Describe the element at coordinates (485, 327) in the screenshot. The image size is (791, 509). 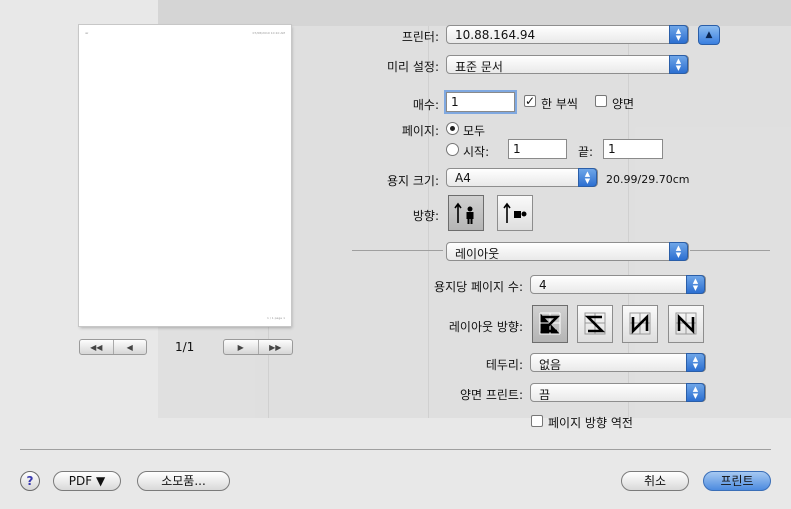
I see `layout-direction-label: 레이아웃 방향:` at that location.